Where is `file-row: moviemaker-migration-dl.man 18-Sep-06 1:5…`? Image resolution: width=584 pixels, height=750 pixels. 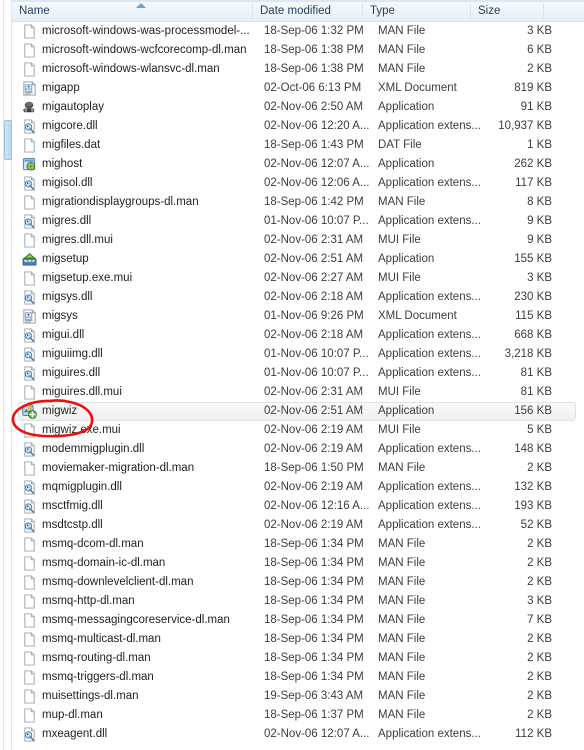
file-row: moviemaker-migration-dl.man 18-Sep-06 1:5… is located at coordinates (298, 468).